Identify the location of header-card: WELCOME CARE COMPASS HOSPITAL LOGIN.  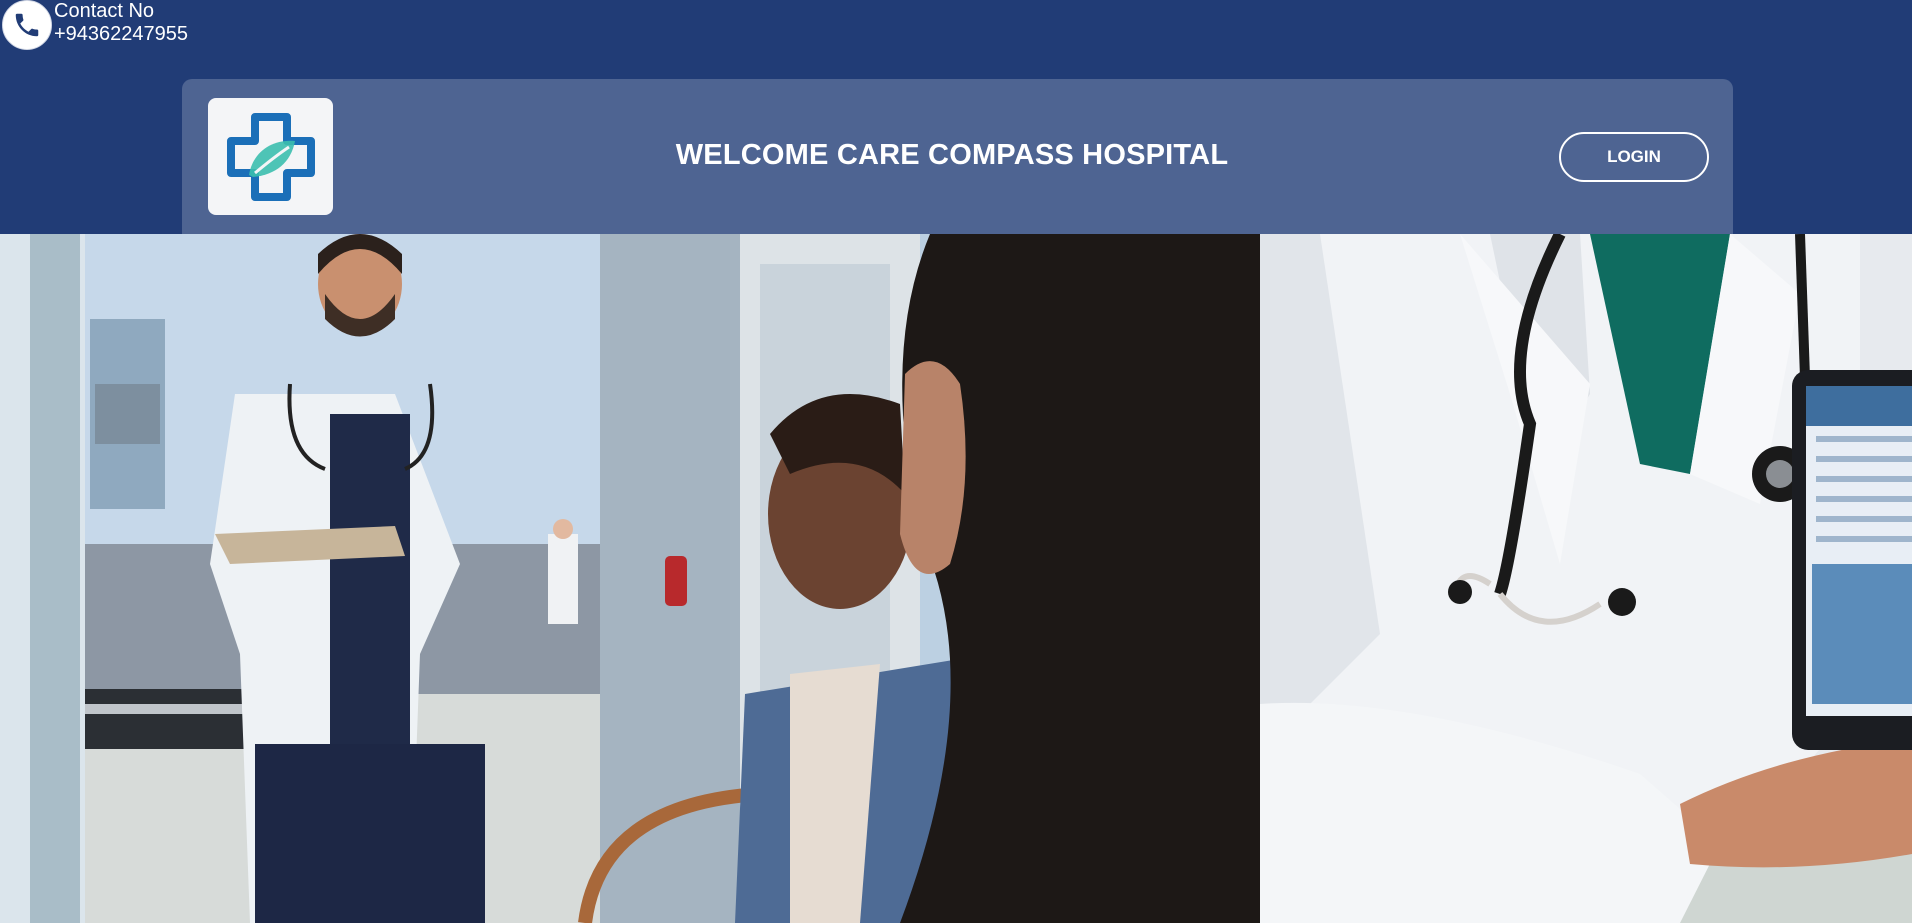
(957, 156).